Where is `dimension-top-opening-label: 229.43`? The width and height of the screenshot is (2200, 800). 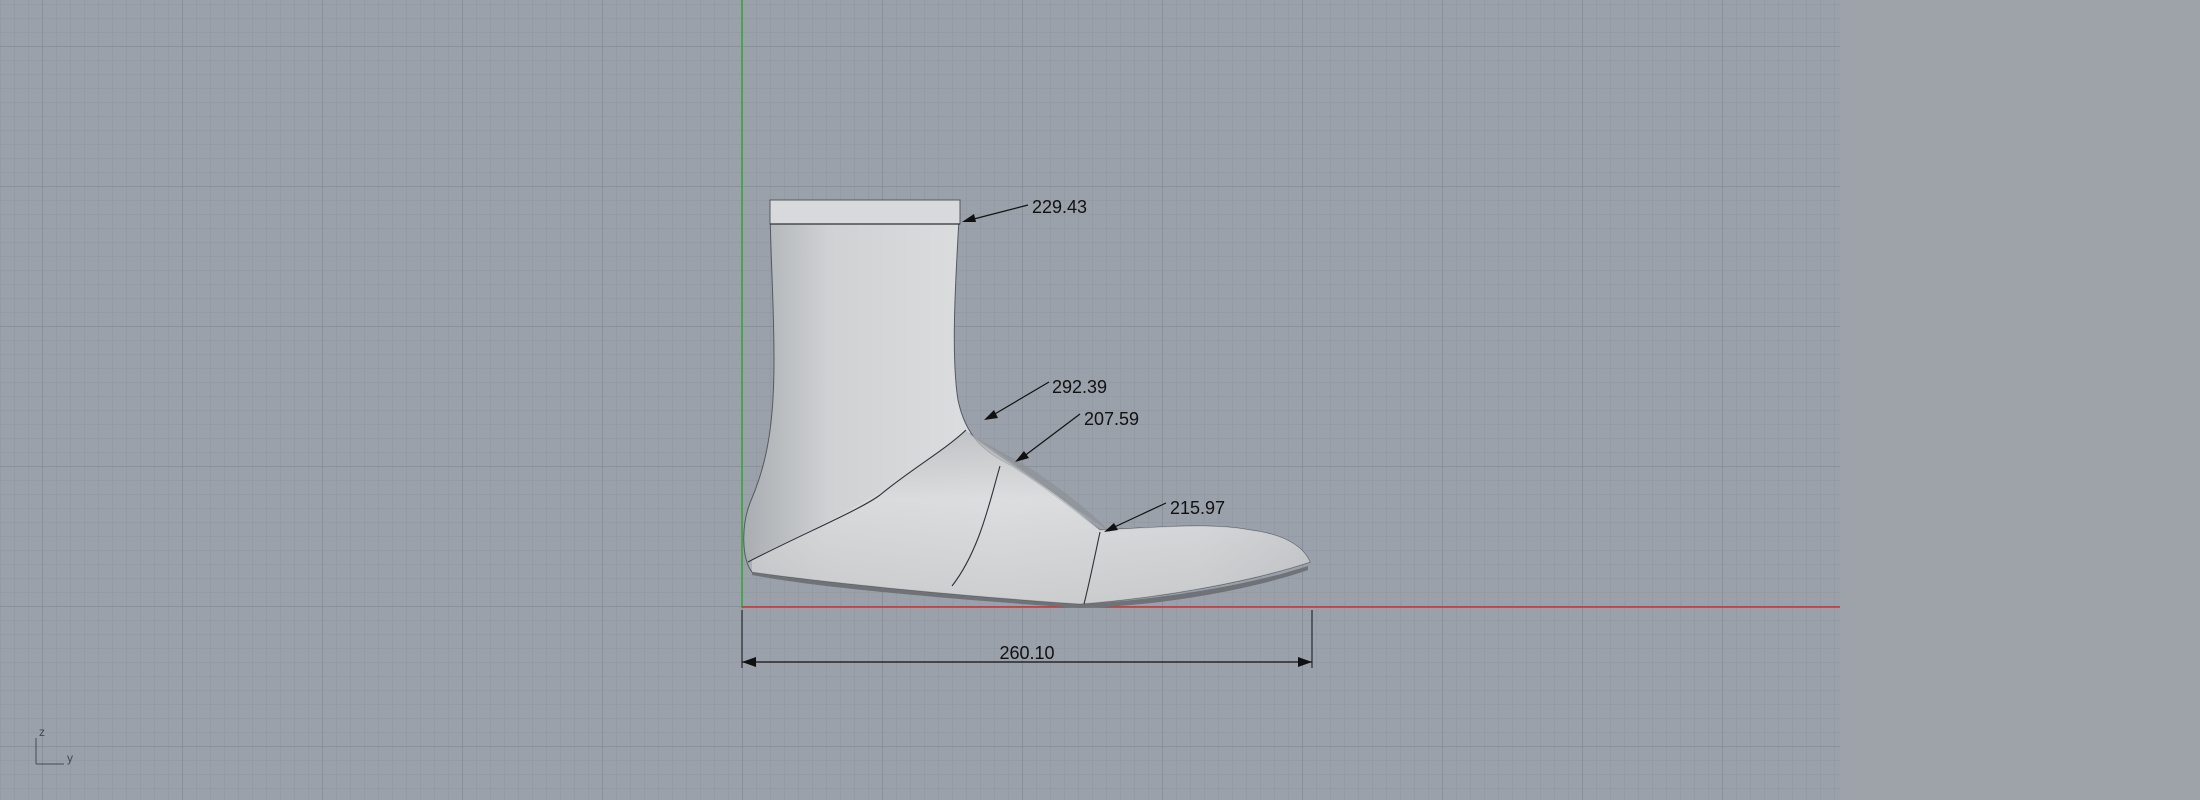
dimension-top-opening-label: 229.43 is located at coordinates (1059, 207).